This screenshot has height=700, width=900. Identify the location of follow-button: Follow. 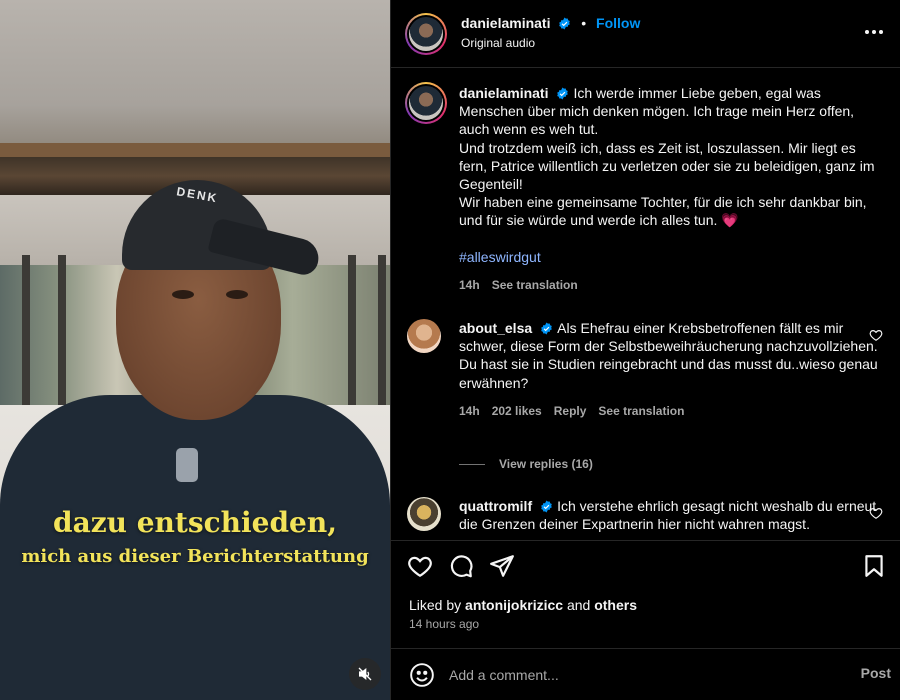
(618, 23).